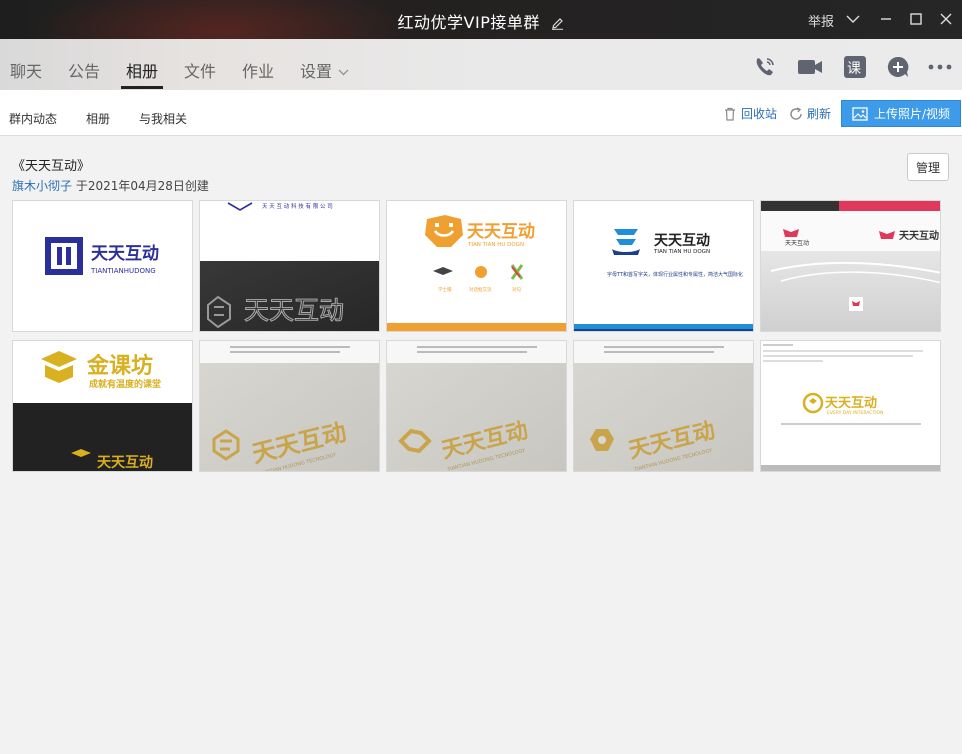 This screenshot has width=962, height=754. Describe the element at coordinates (796, 113) in the screenshot. I see `refresh-icon` at that location.